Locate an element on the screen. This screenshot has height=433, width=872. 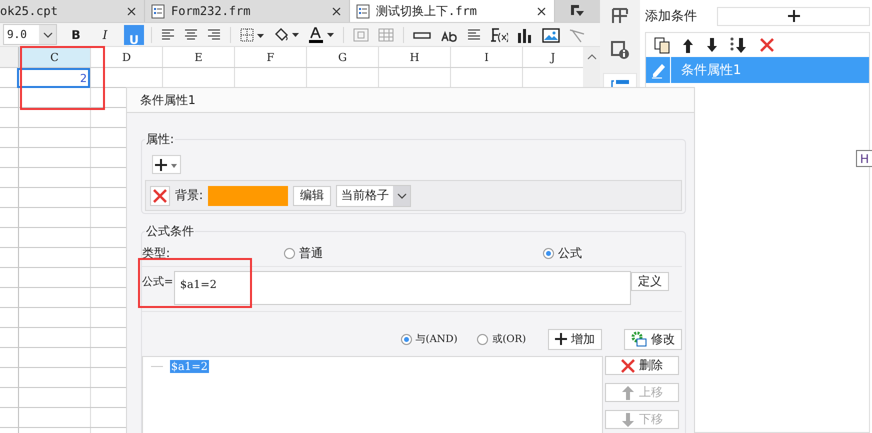
add-condition-label: 添加条件 is located at coordinates (671, 16).